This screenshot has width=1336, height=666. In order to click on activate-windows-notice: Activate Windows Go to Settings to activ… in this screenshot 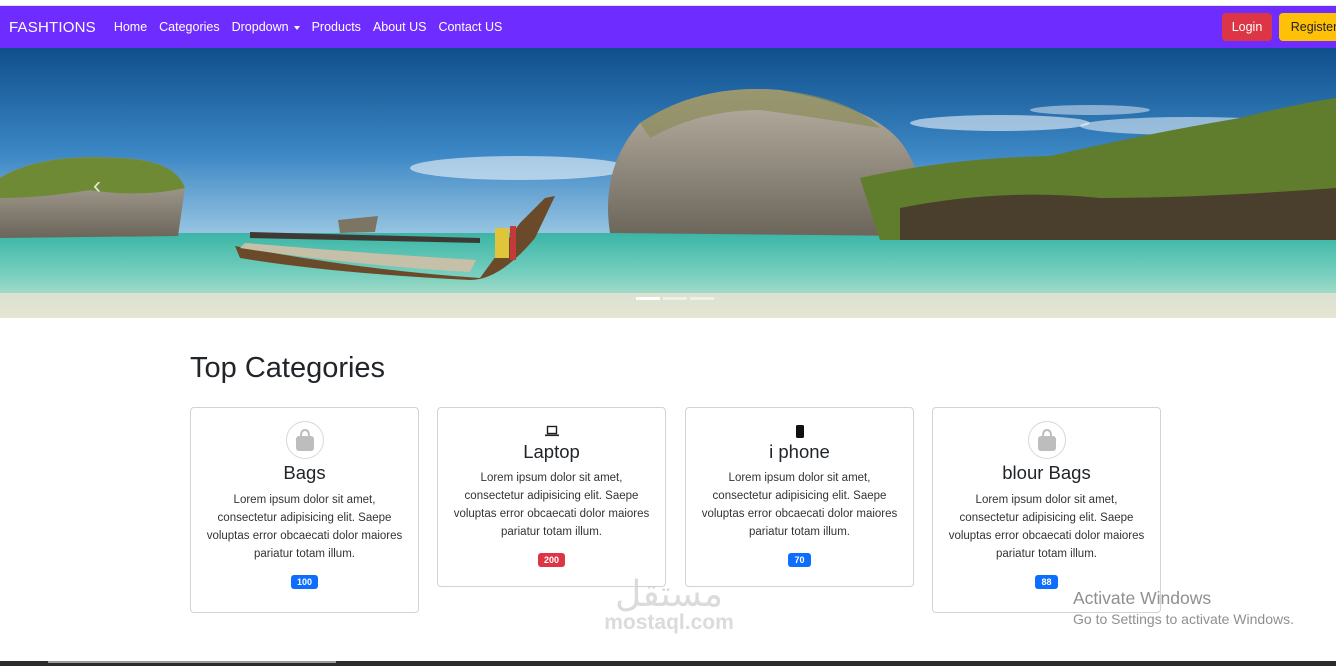, I will do `click(1183, 607)`.